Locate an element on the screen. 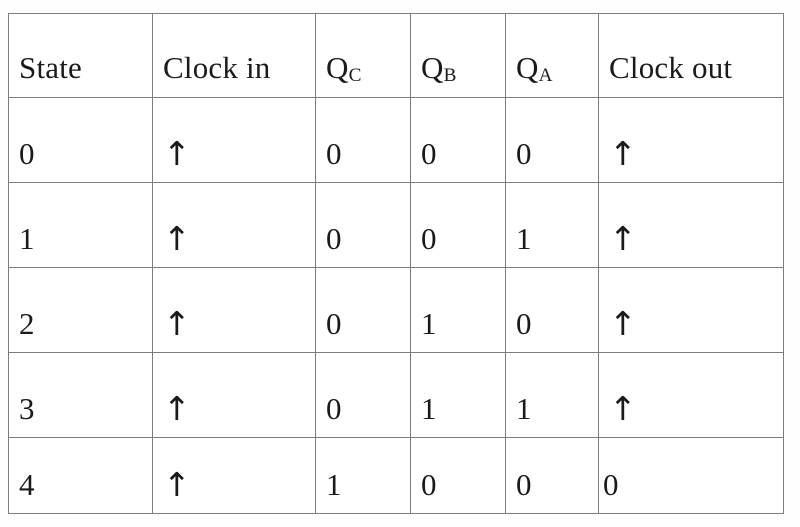 This screenshot has width=800, height=527. qc-subscript: C is located at coordinates (355, 75).